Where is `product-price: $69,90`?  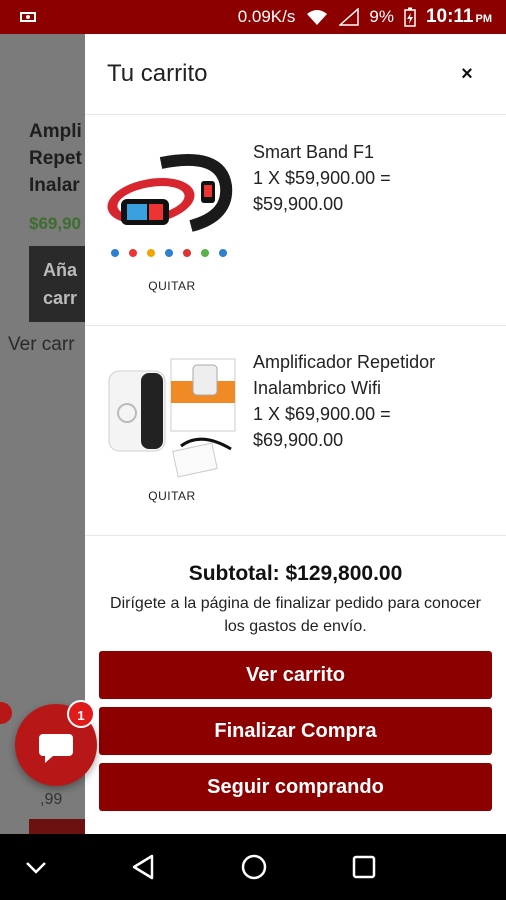 product-price: $69,90 is located at coordinates (55, 223).